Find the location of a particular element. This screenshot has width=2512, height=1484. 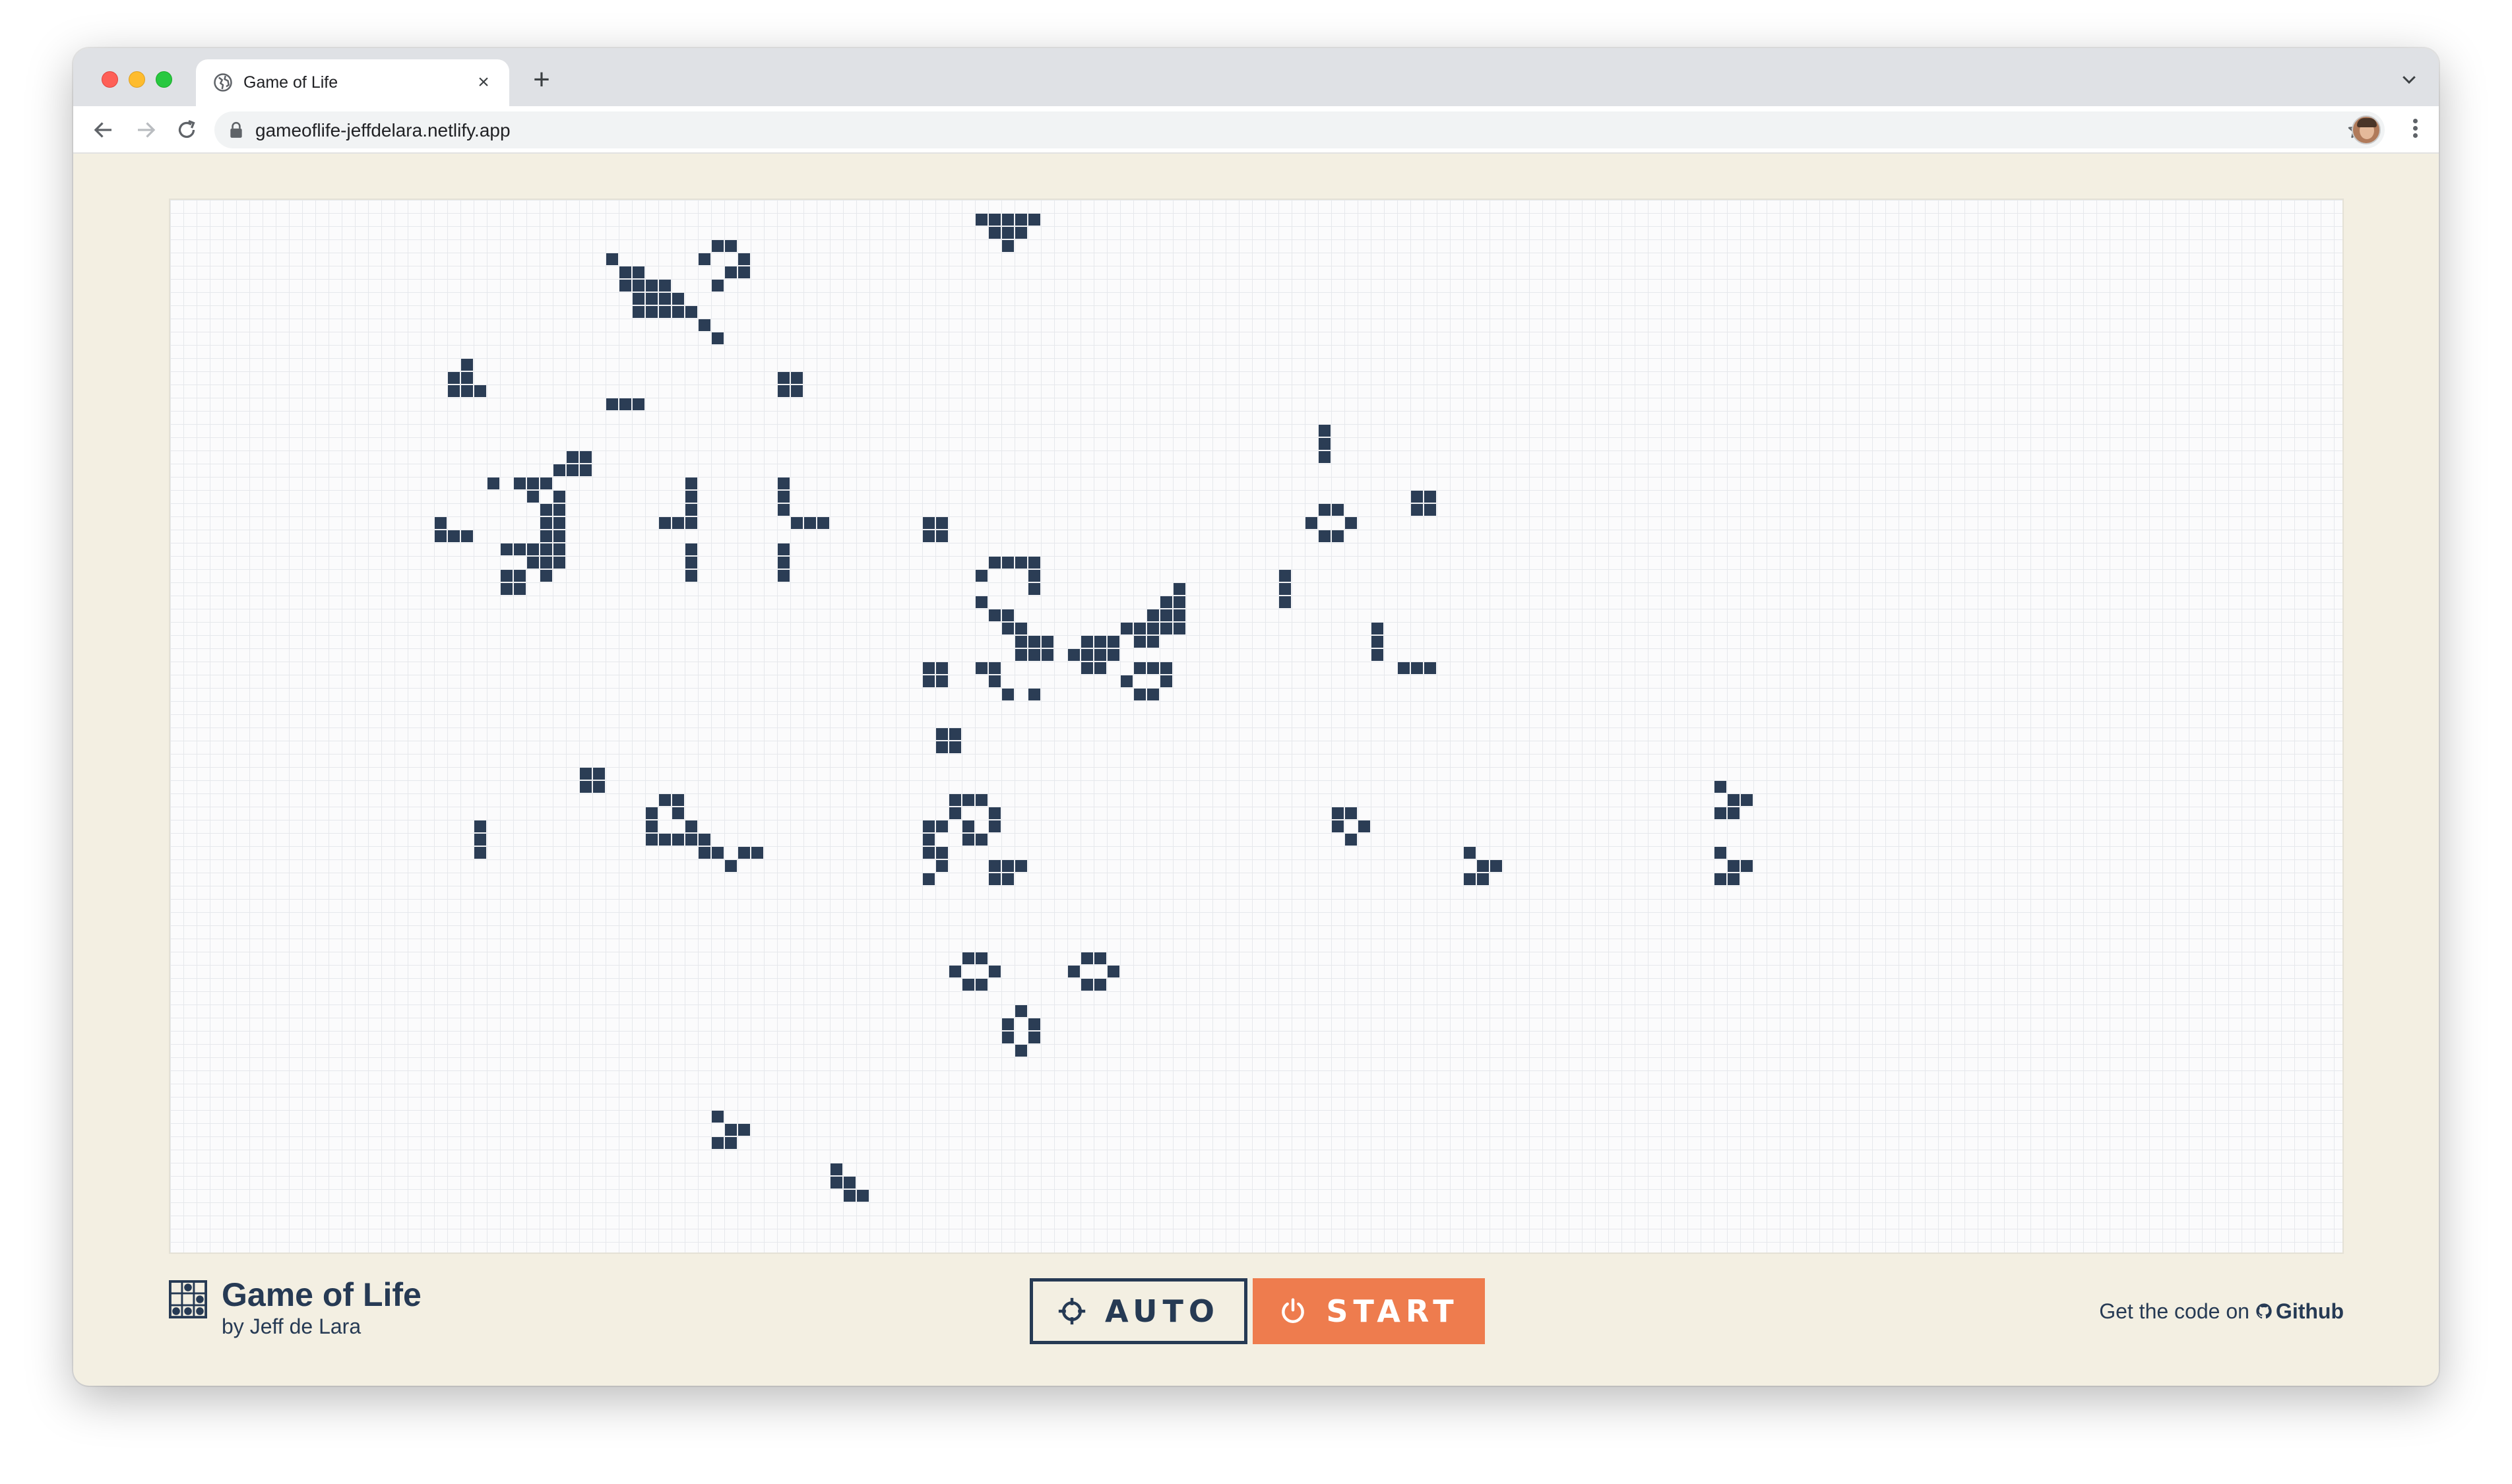

minimize-window-button is located at coordinates (137, 79).